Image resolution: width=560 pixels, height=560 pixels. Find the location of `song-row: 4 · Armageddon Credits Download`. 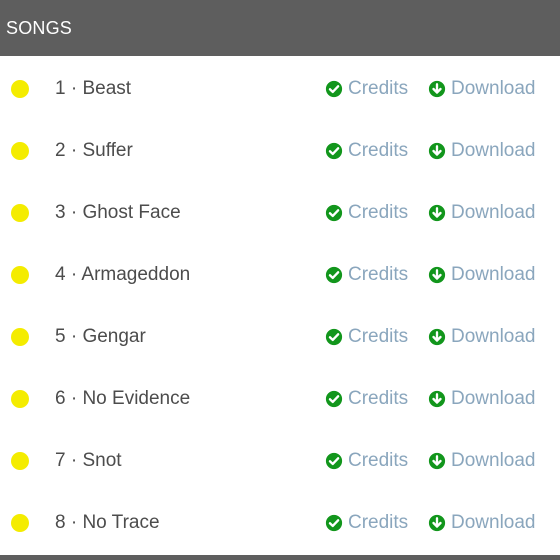

song-row: 4 · Armageddon Credits Download is located at coordinates (280, 275).